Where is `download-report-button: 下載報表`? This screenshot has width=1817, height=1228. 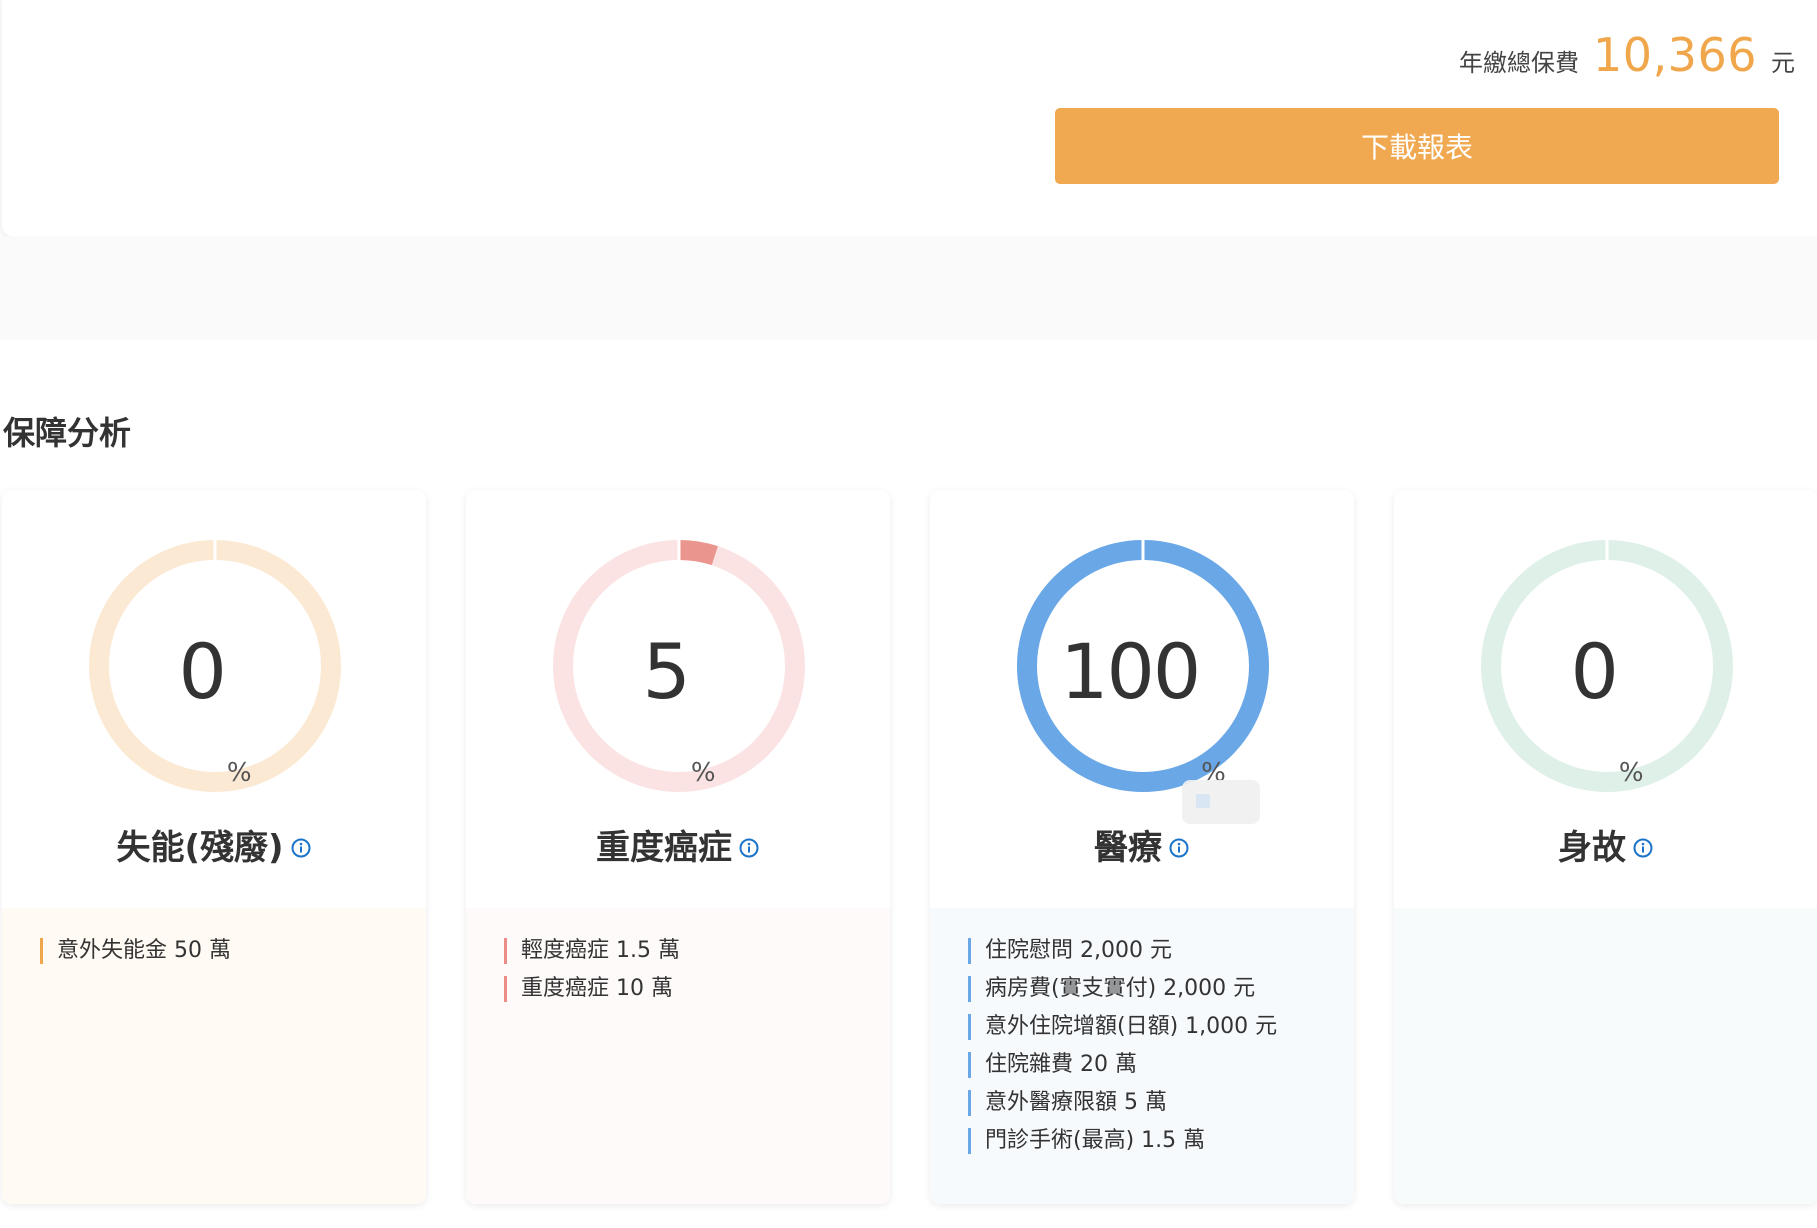
download-report-button: 下載報表 is located at coordinates (1417, 146).